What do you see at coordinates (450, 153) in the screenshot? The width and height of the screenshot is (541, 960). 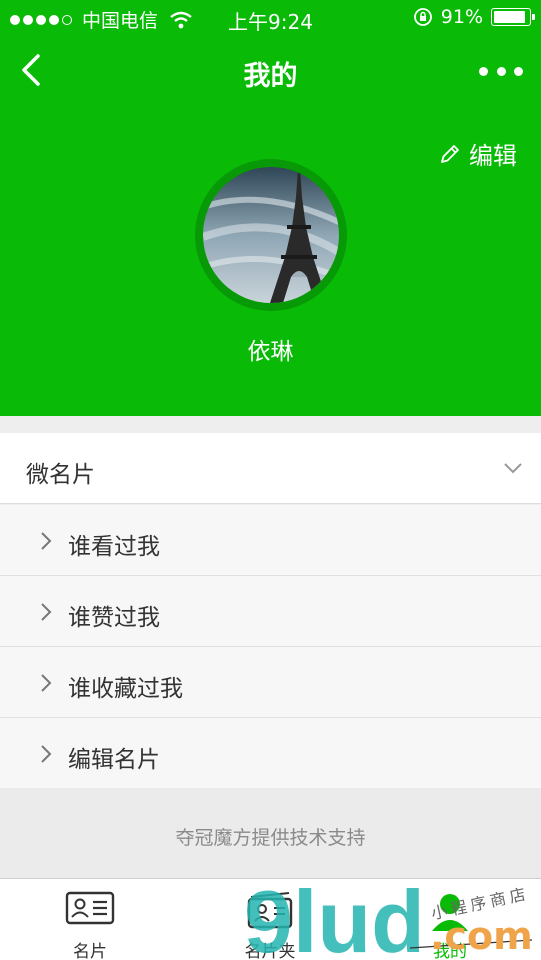 I see `pencil-icon` at bounding box center [450, 153].